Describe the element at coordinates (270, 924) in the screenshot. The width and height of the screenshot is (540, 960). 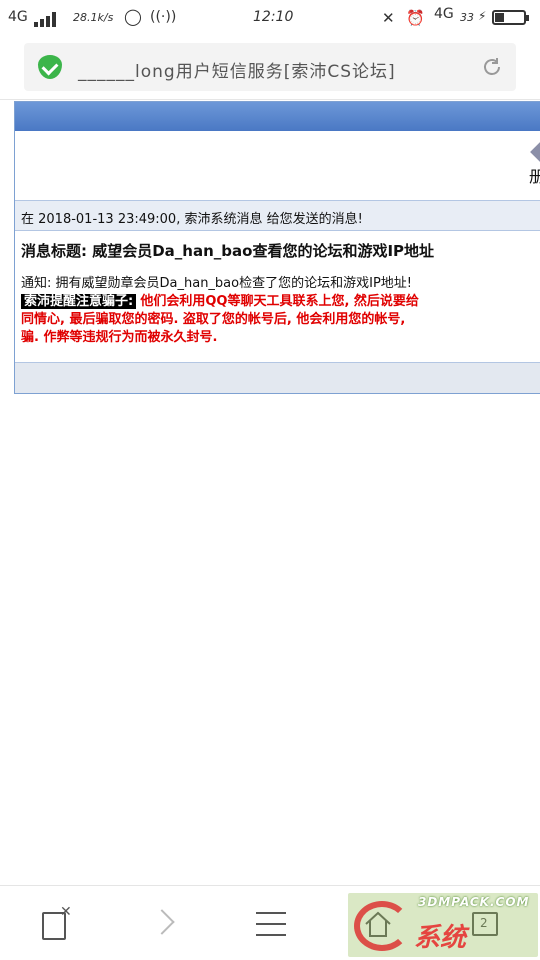
I see `menu-button` at that location.